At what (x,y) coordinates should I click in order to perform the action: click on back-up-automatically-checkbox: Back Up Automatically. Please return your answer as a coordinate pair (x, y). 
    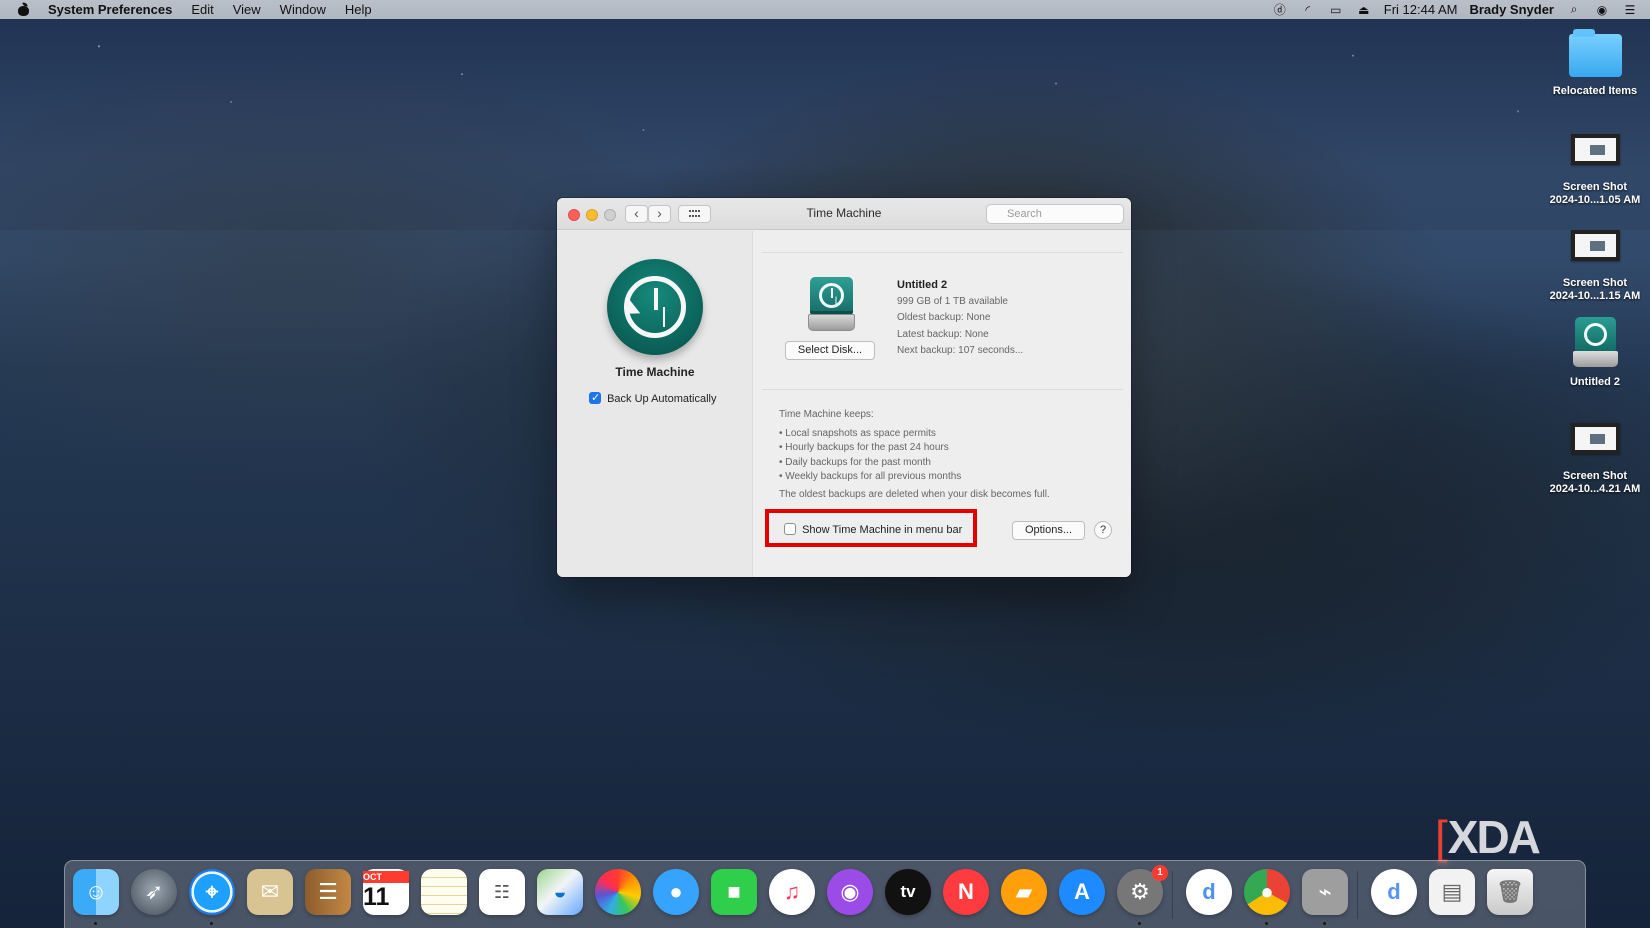
    Looking at the image, I should click on (653, 398).